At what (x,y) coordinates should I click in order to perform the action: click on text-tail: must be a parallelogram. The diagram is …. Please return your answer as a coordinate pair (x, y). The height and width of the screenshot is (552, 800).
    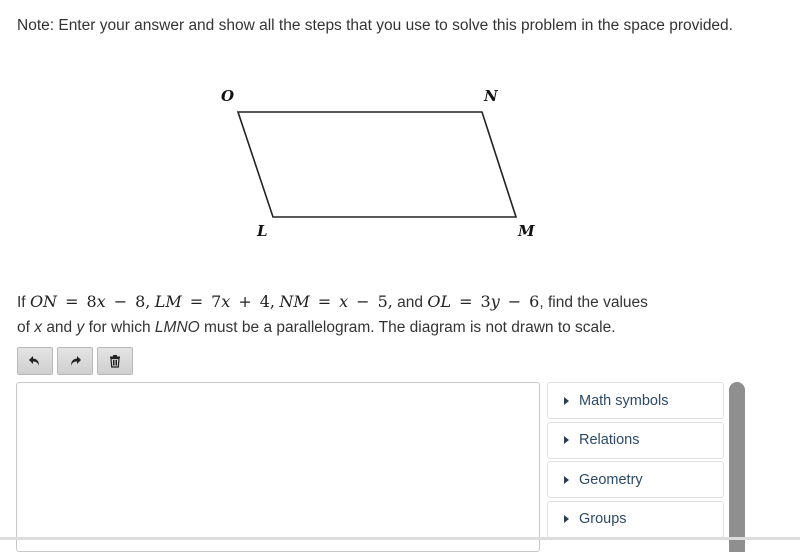
    Looking at the image, I should click on (410, 327).